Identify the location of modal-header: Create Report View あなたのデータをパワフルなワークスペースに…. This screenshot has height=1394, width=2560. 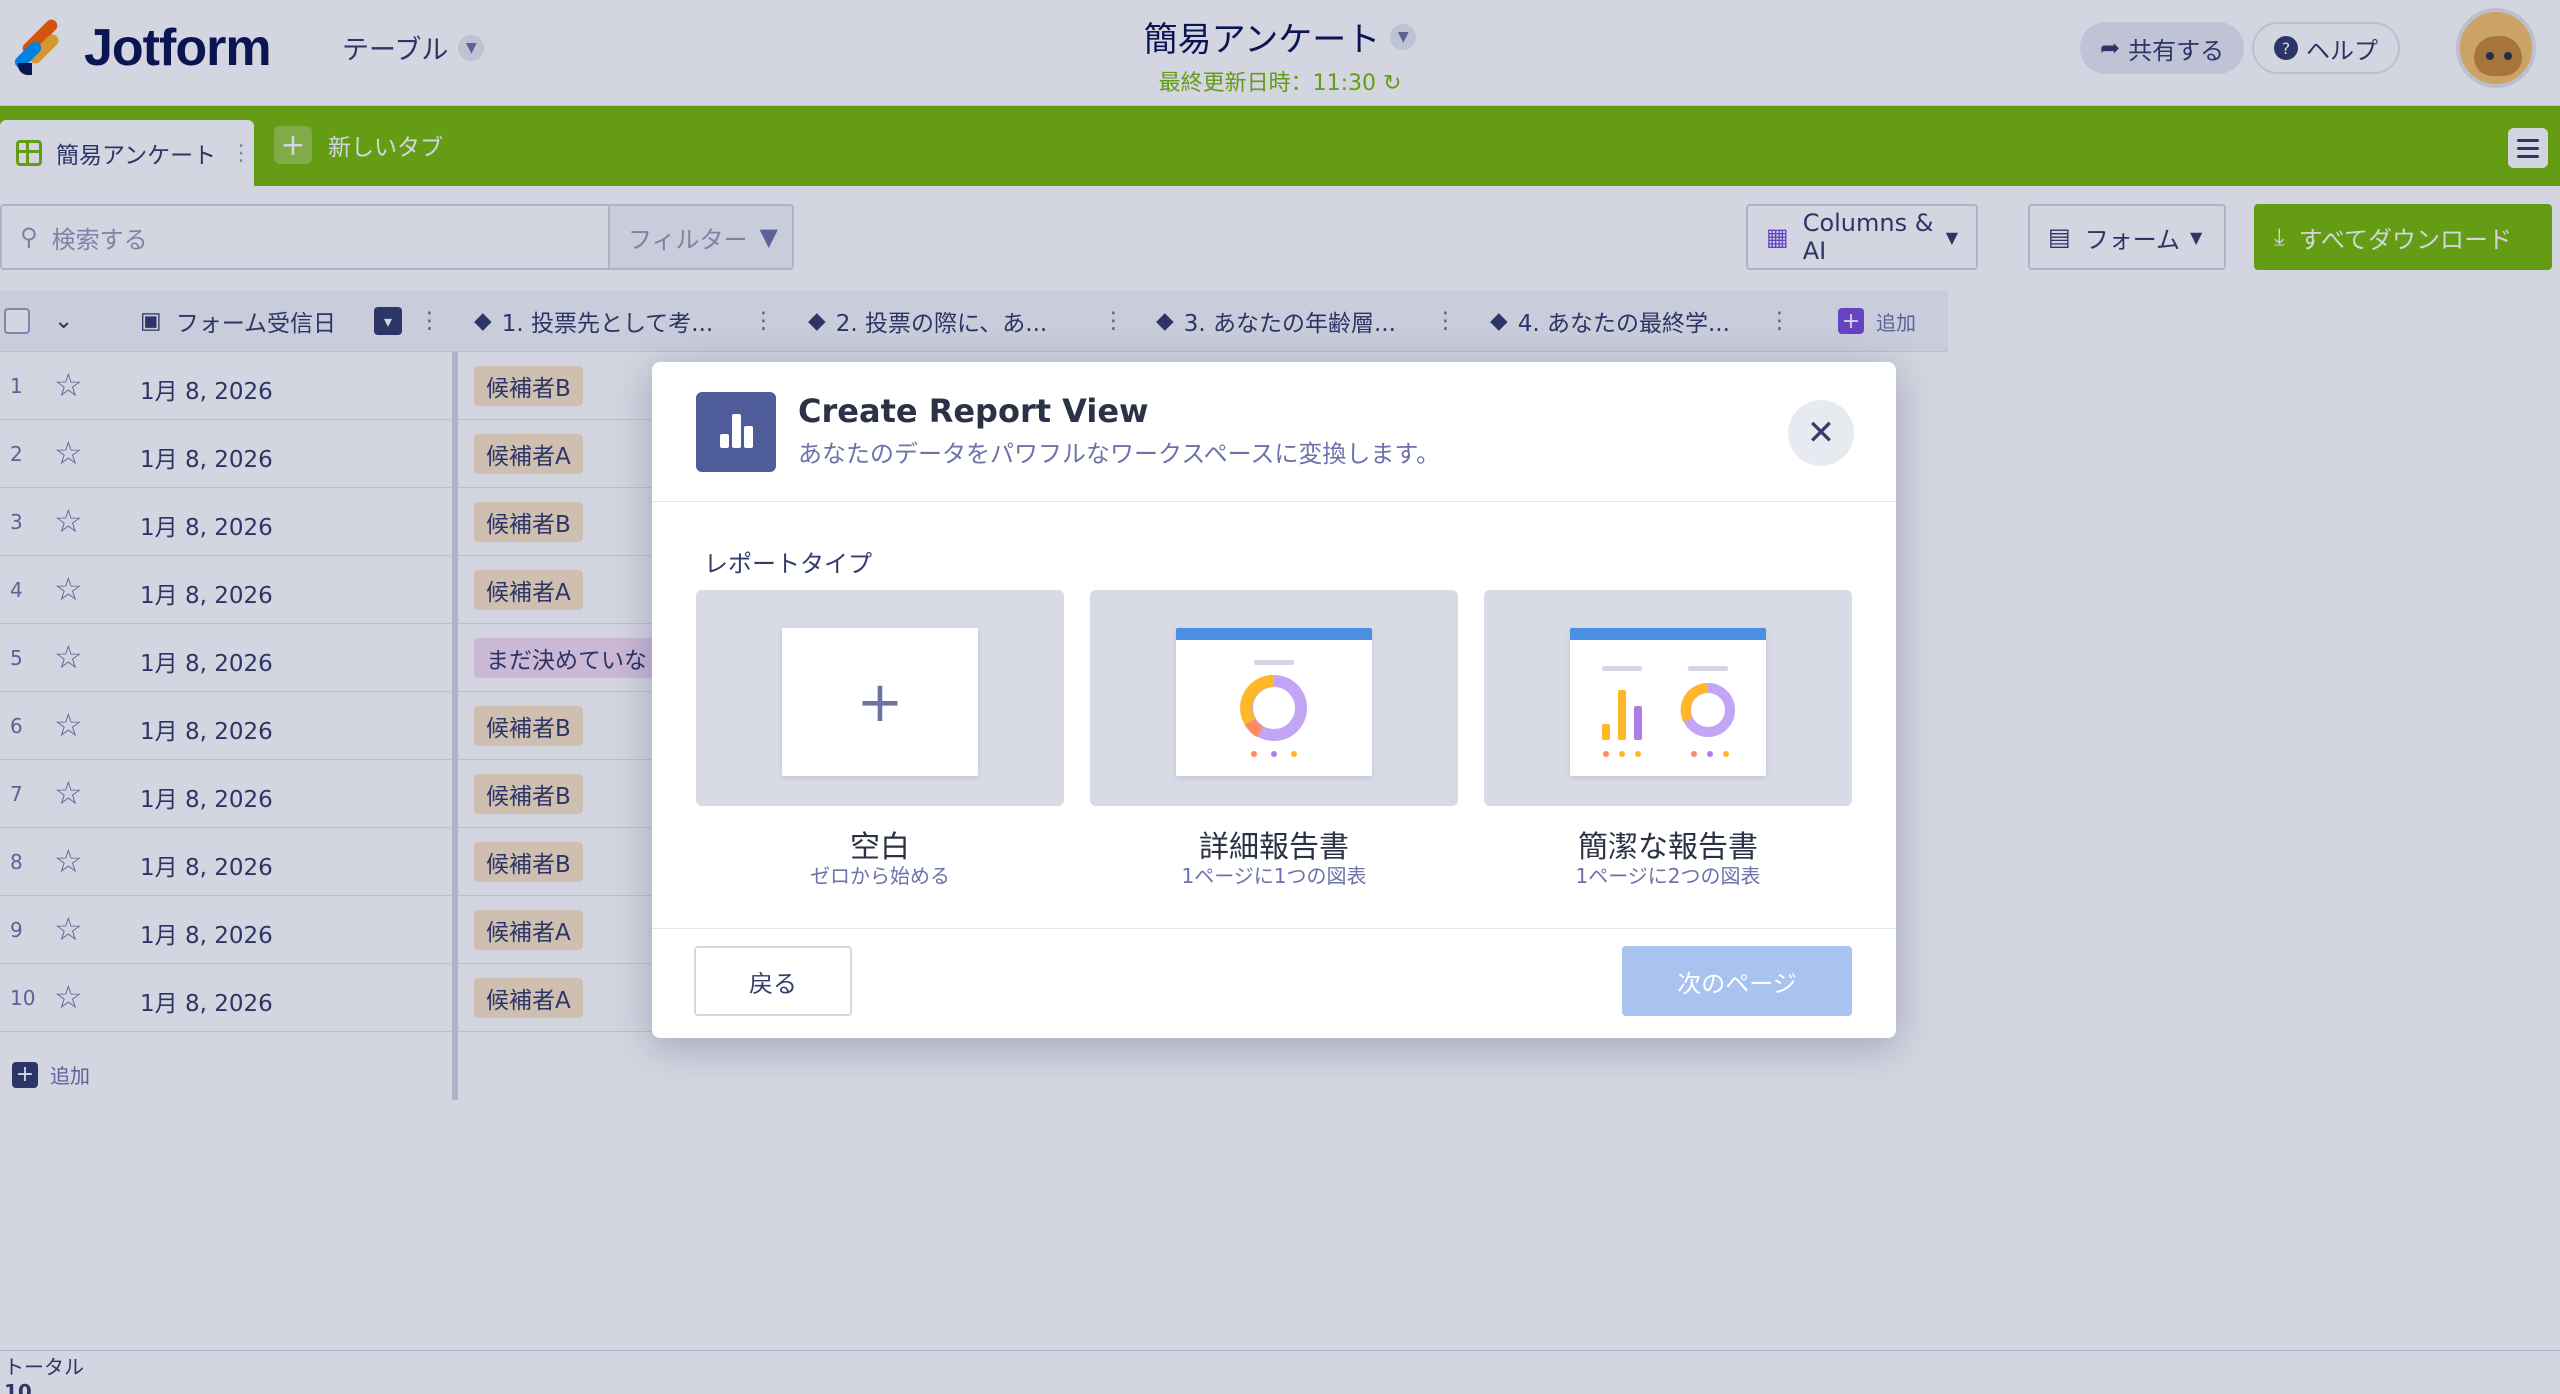
(1274, 432).